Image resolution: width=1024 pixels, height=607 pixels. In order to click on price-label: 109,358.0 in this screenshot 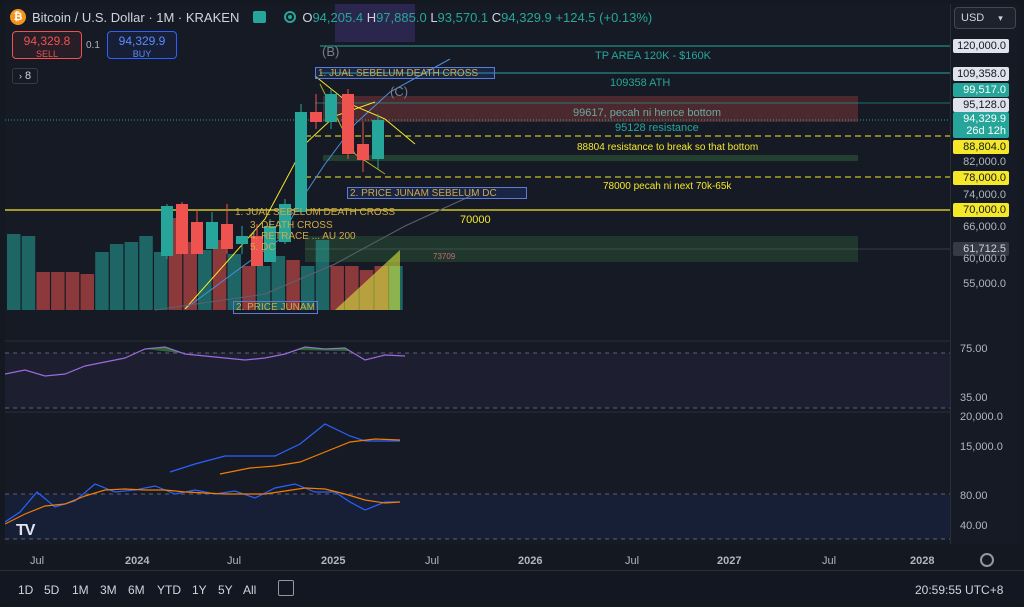, I will do `click(981, 74)`.